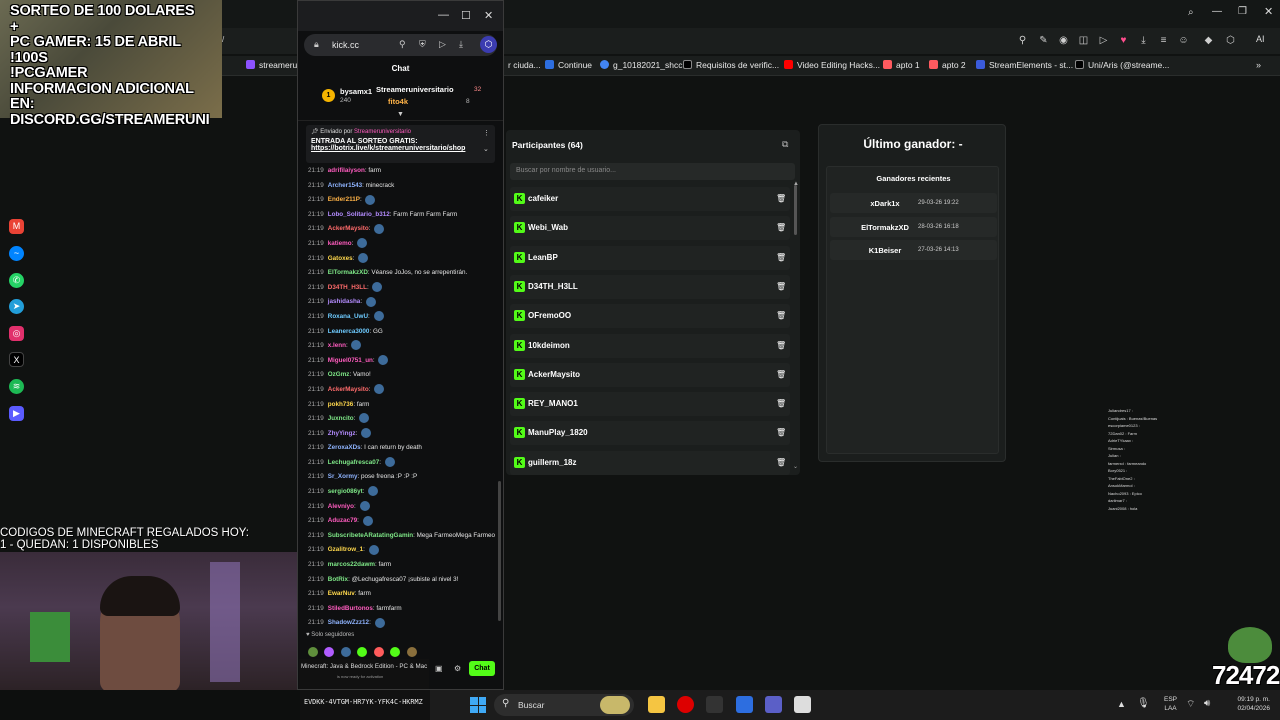 This screenshot has width=1280, height=720. Describe the element at coordinates (1043, 40) in the screenshot. I see `edit-icon: ✎` at that location.